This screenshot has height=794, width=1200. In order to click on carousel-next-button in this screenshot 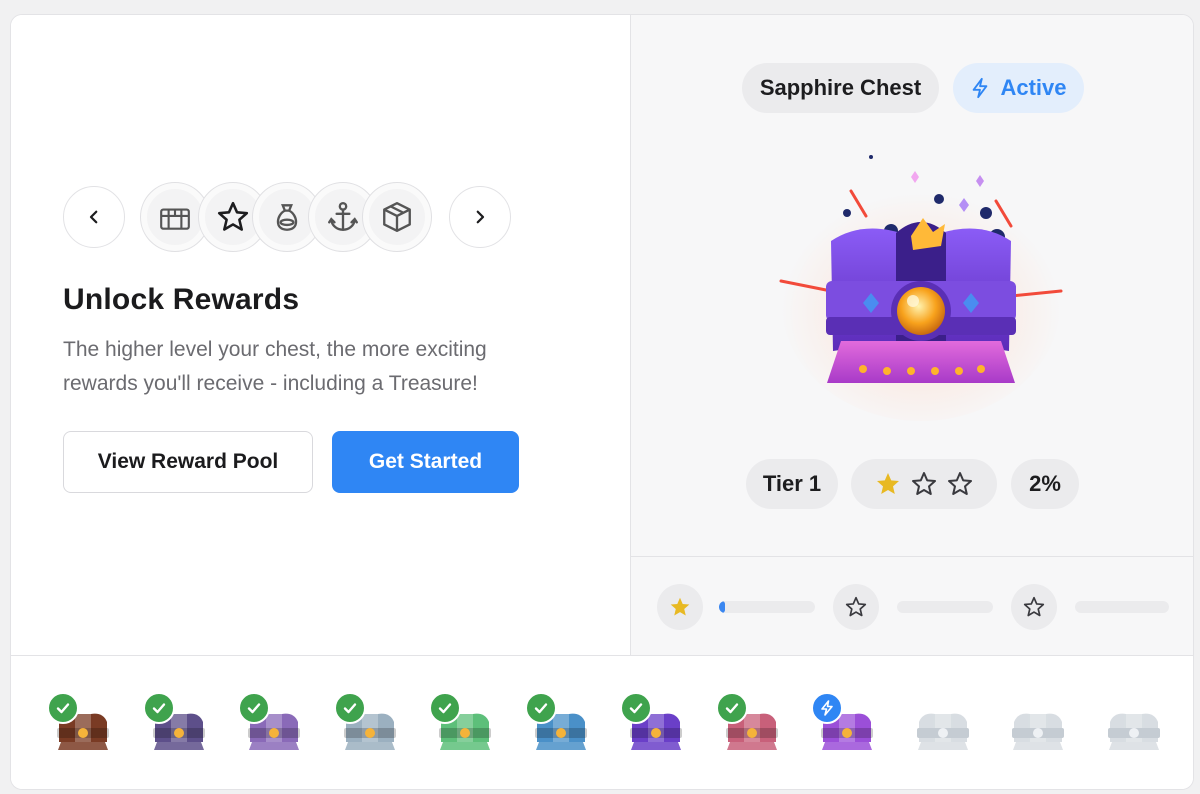, I will do `click(480, 217)`.